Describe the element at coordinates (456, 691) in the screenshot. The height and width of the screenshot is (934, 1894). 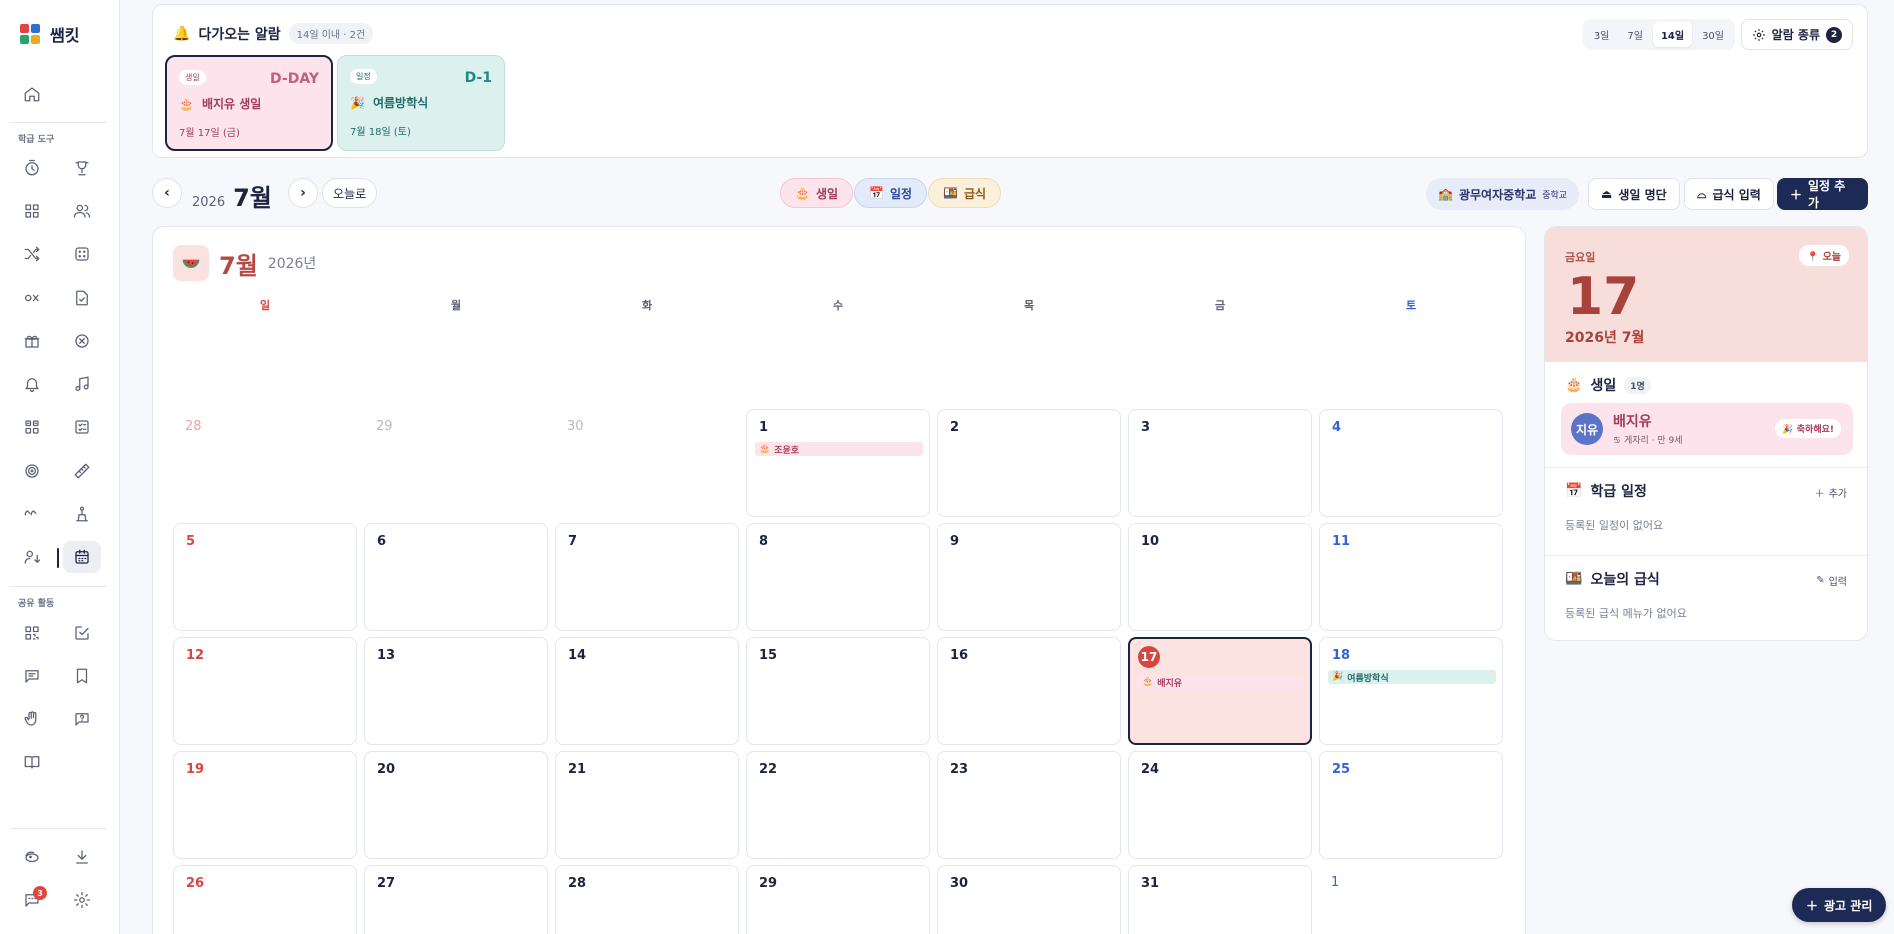
I see `day-cell: 13` at that location.